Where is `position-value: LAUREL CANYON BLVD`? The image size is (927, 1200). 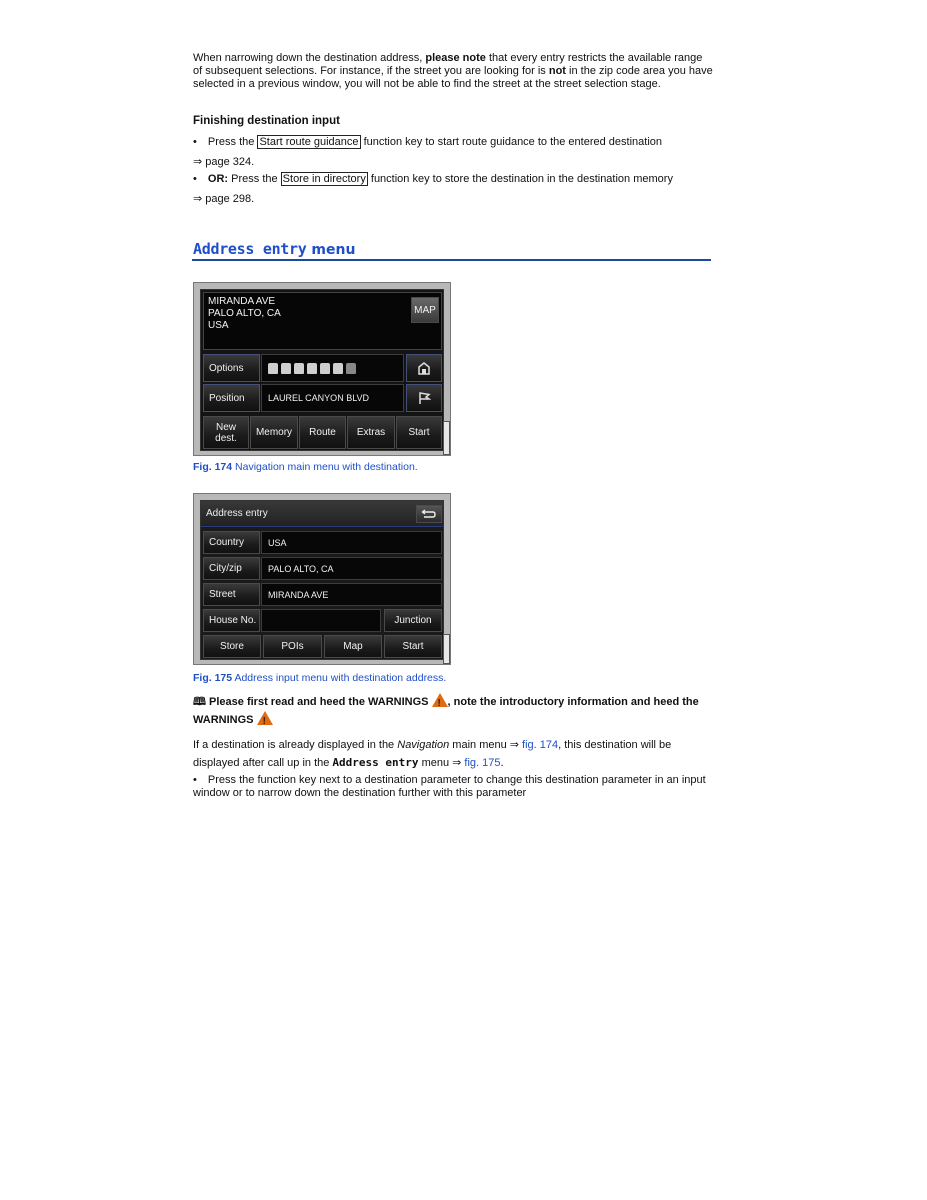 position-value: LAUREL CANYON BLVD is located at coordinates (332, 398).